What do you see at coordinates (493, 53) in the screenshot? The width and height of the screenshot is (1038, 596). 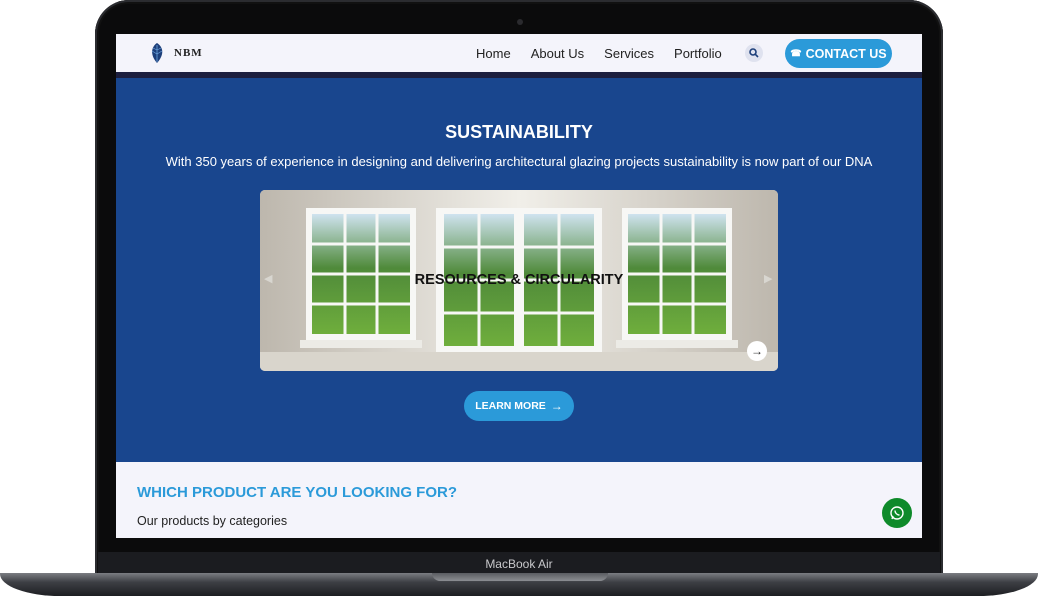 I see `nav-home: Home` at bounding box center [493, 53].